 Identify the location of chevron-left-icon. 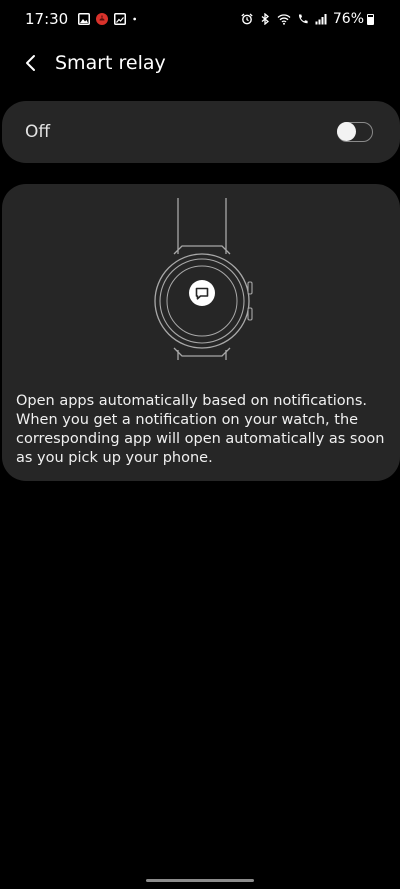
(30, 63).